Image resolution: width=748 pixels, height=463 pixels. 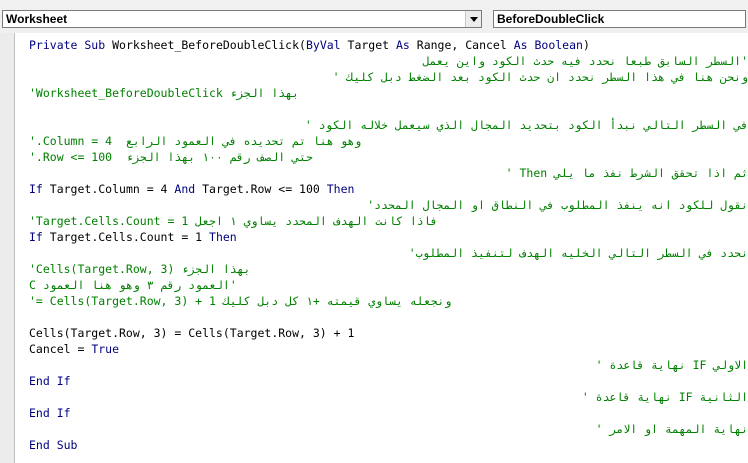 I want to click on keyword-token: As Boolean, so click(x=548, y=45).